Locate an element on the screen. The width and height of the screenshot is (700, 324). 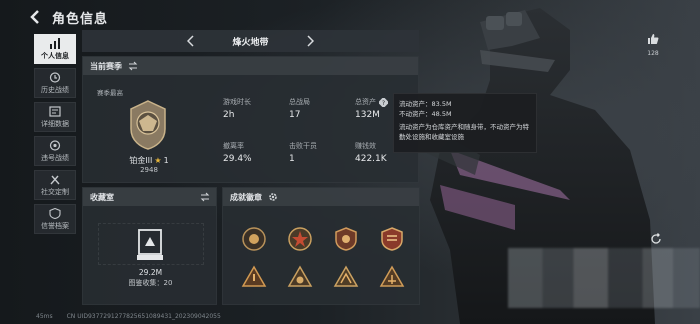
stat-label: 总战局 is located at coordinates (299, 102).